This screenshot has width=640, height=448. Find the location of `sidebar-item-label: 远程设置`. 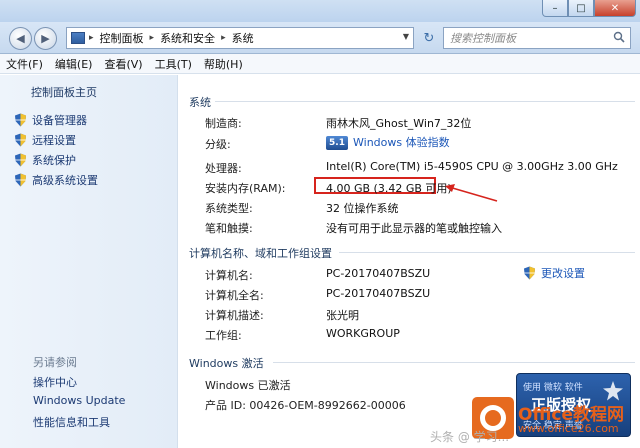

sidebar-item-label: 远程设置 is located at coordinates (54, 140).